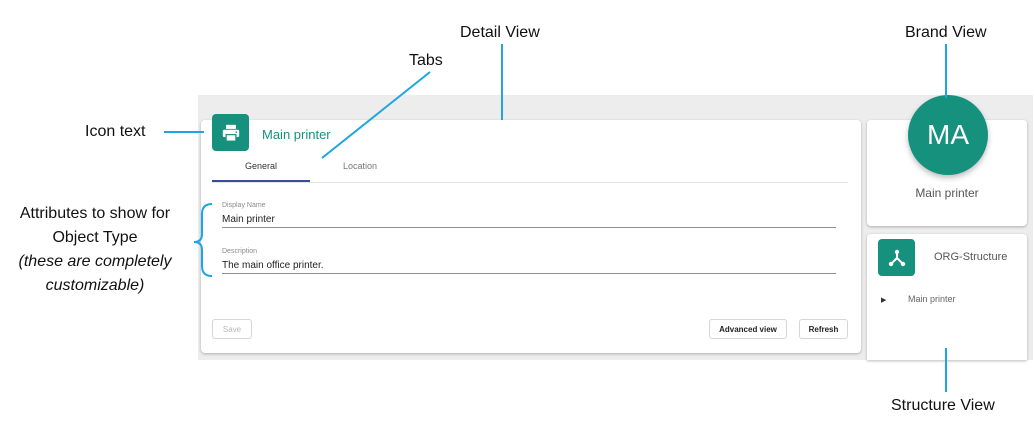 Image resolution: width=1034 pixels, height=425 pixels. What do you see at coordinates (426, 60) in the screenshot?
I see `callout-tabs: Tabs` at bounding box center [426, 60].